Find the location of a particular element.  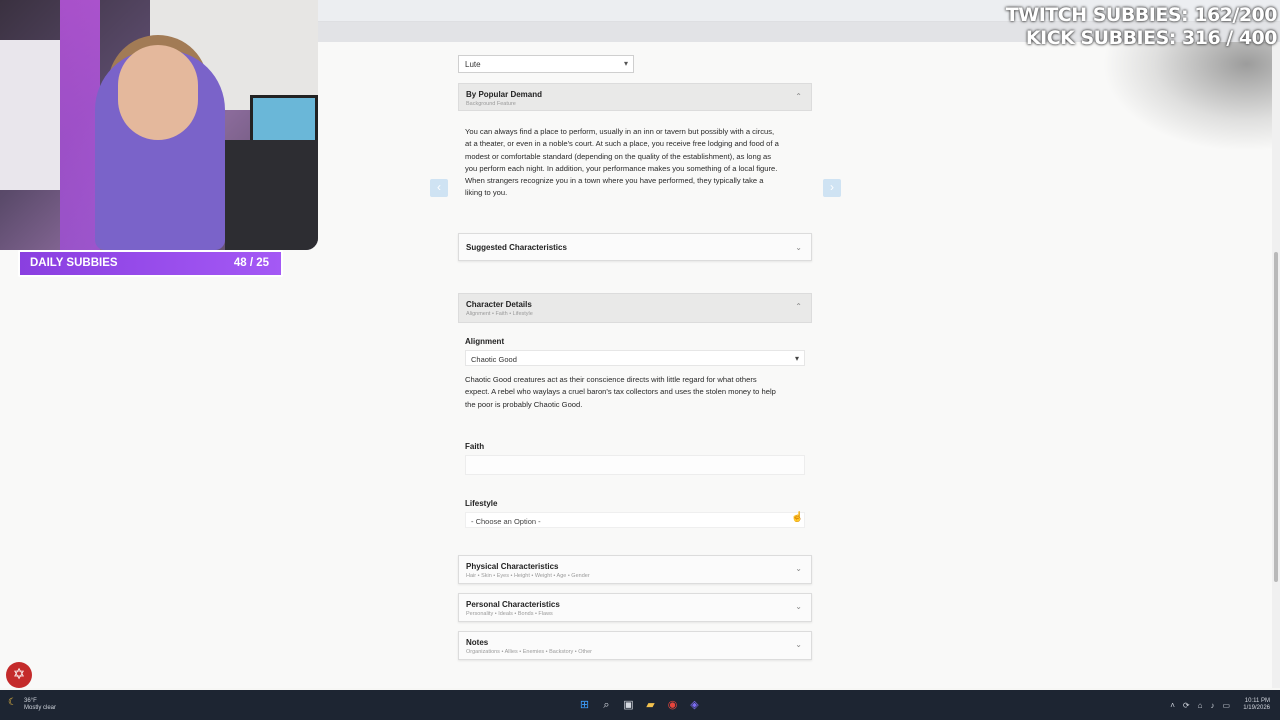

faith-input is located at coordinates (635, 465).